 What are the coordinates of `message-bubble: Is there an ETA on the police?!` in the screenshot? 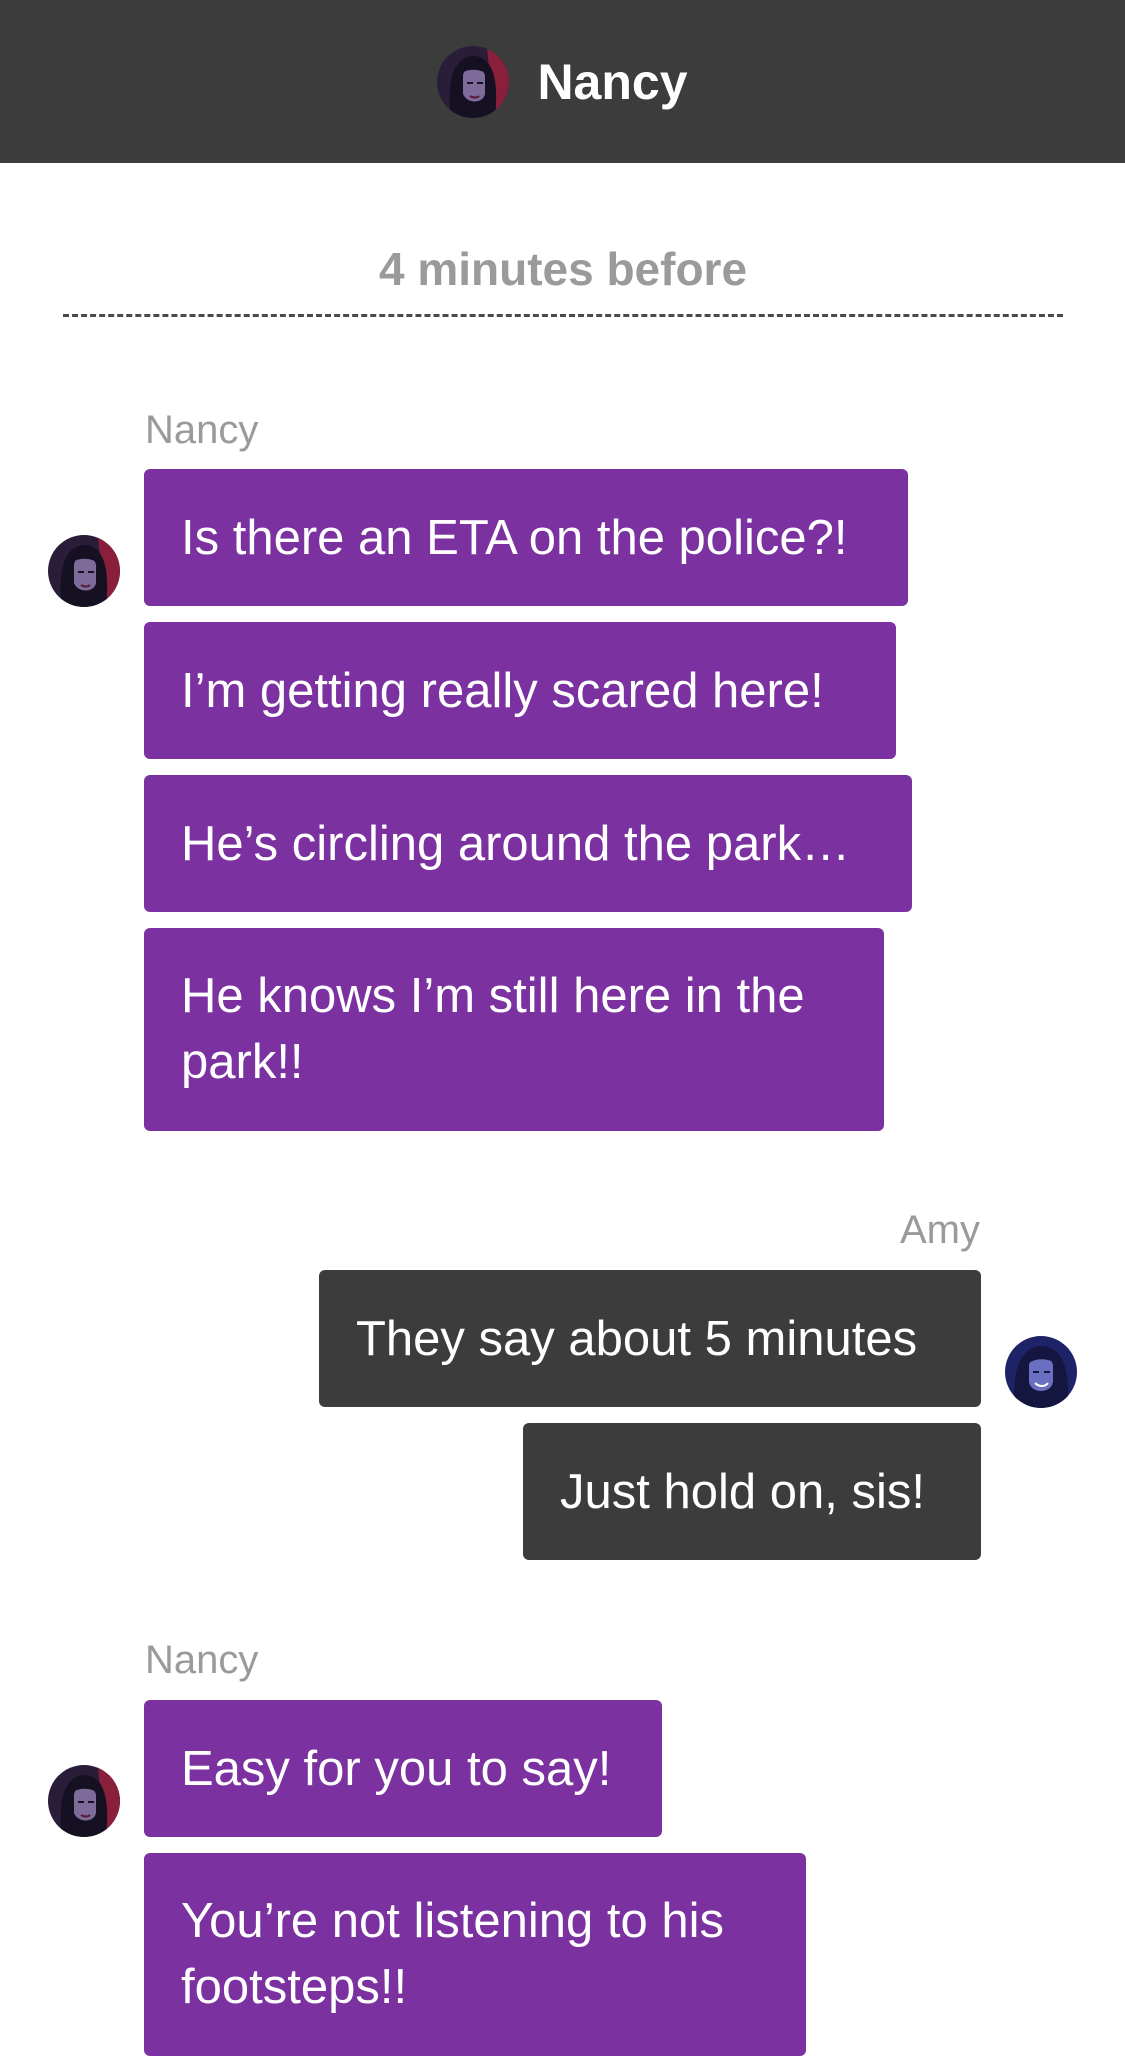 It's located at (526, 537).